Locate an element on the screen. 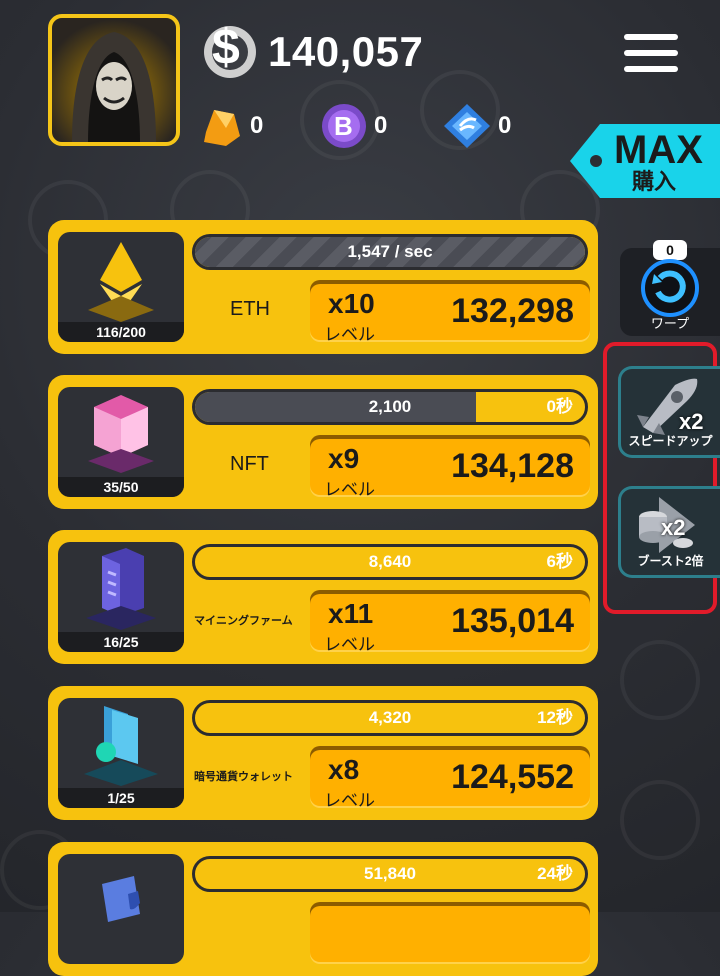 Image resolution: width=720 pixels, height=976 pixels. buy-label: 購入 is located at coordinates (654, 181).